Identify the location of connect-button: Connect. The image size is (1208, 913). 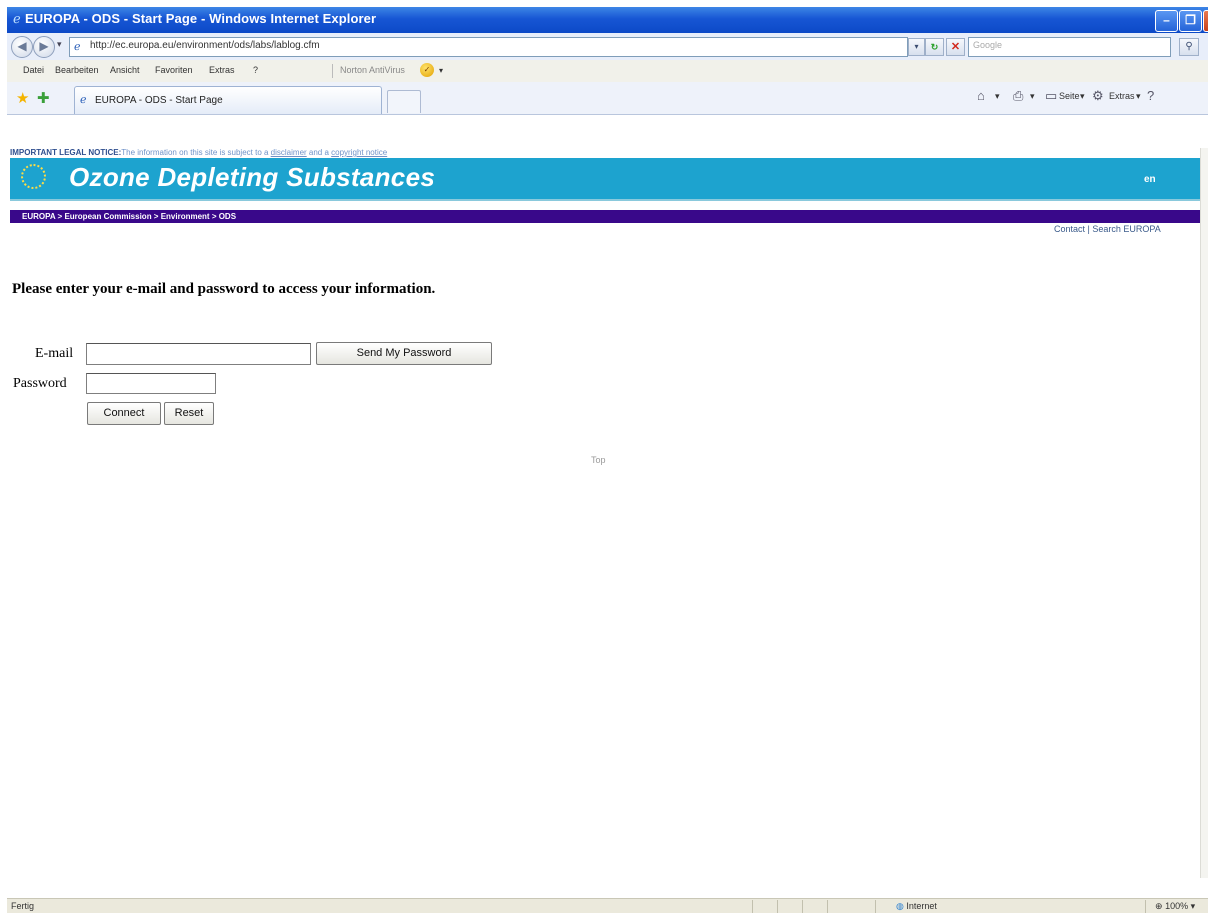
(124, 413).